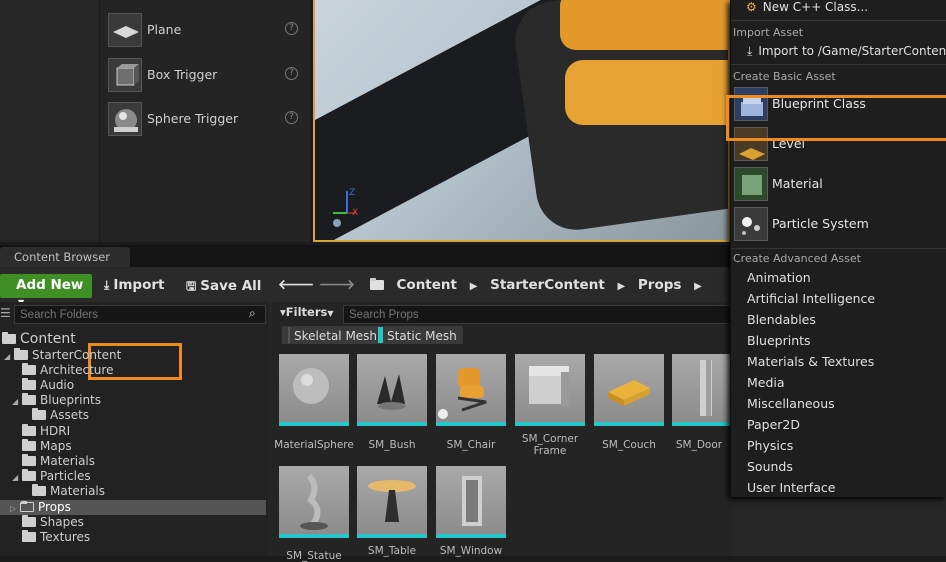 Image resolution: width=946 pixels, height=562 pixels. What do you see at coordinates (65, 537) in the screenshot?
I see `tree-item-label: Textures` at bounding box center [65, 537].